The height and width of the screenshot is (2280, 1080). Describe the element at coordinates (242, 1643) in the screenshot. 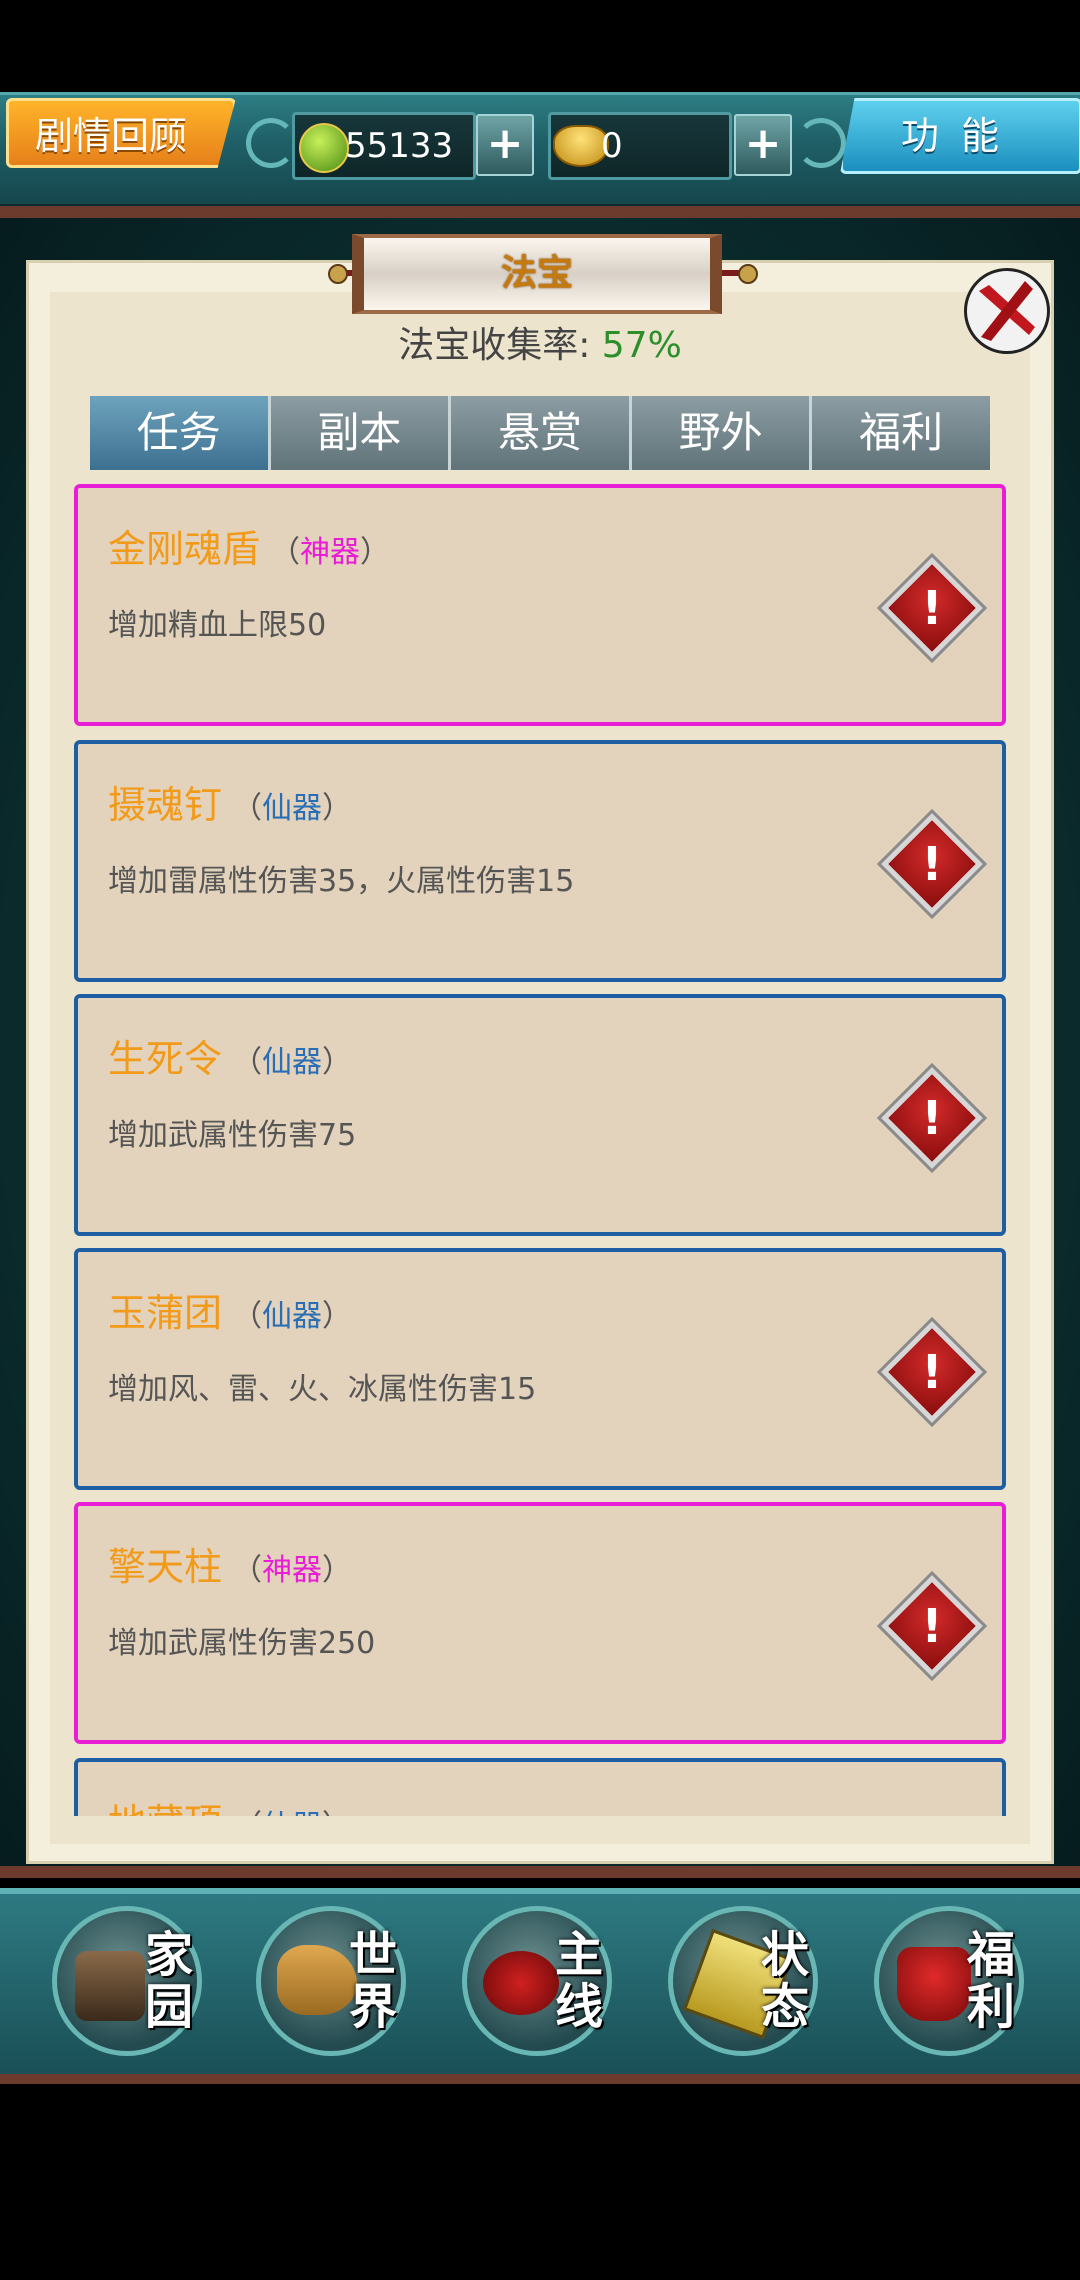

I see `item-description: 增加武属性伤害250` at that location.